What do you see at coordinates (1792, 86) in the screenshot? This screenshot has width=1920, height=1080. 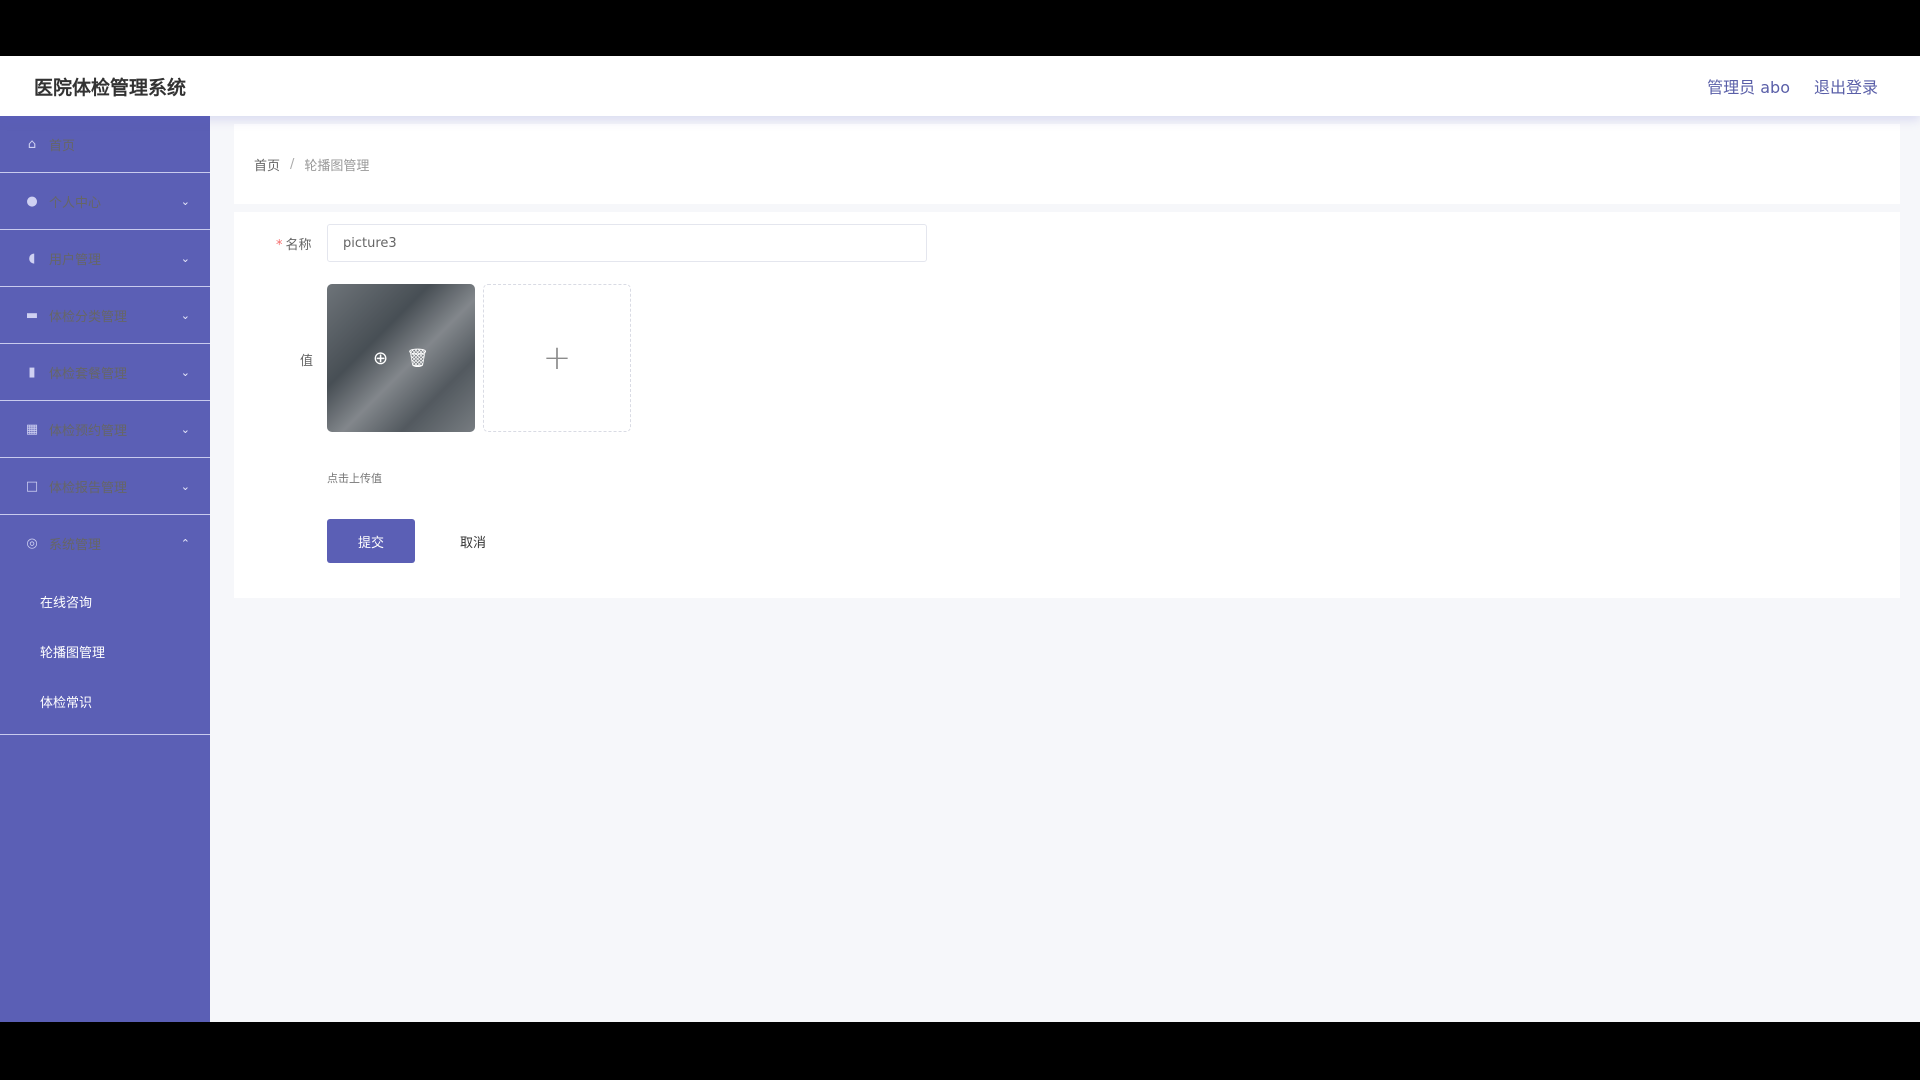 I see `user-area: 管理员 abo 退出登录` at bounding box center [1792, 86].